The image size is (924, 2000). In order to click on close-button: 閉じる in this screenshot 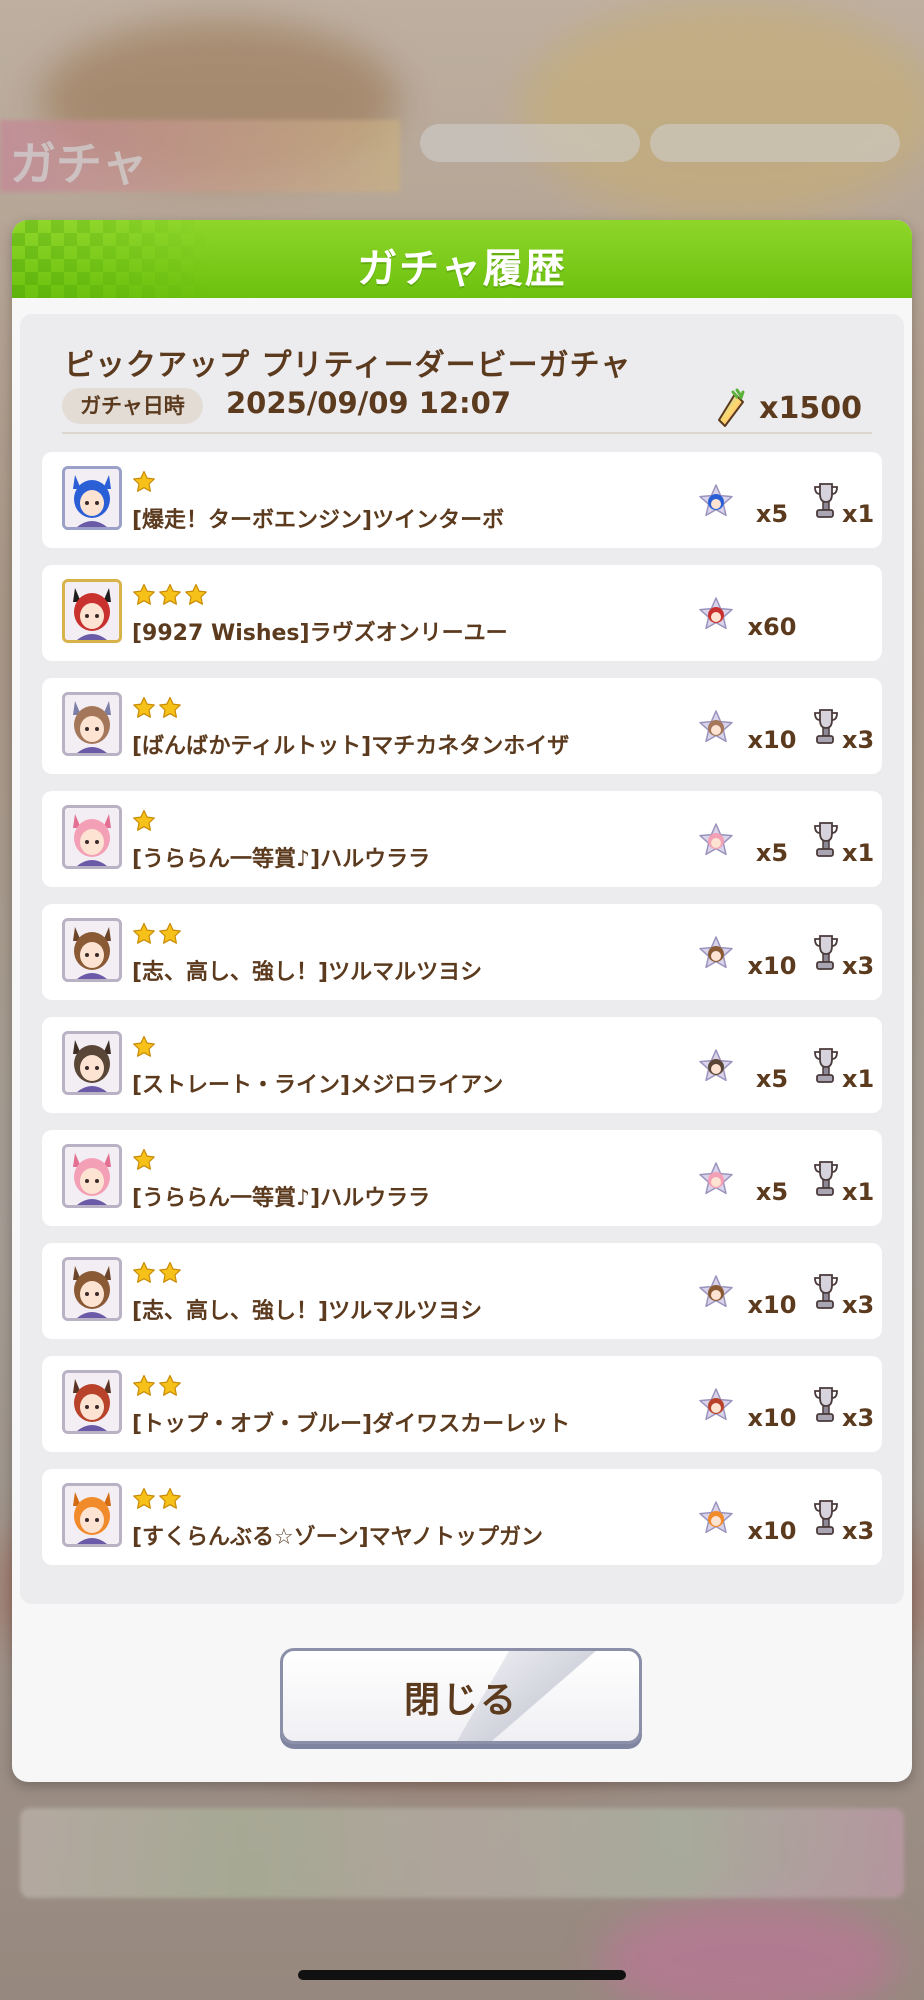, I will do `click(461, 1696)`.